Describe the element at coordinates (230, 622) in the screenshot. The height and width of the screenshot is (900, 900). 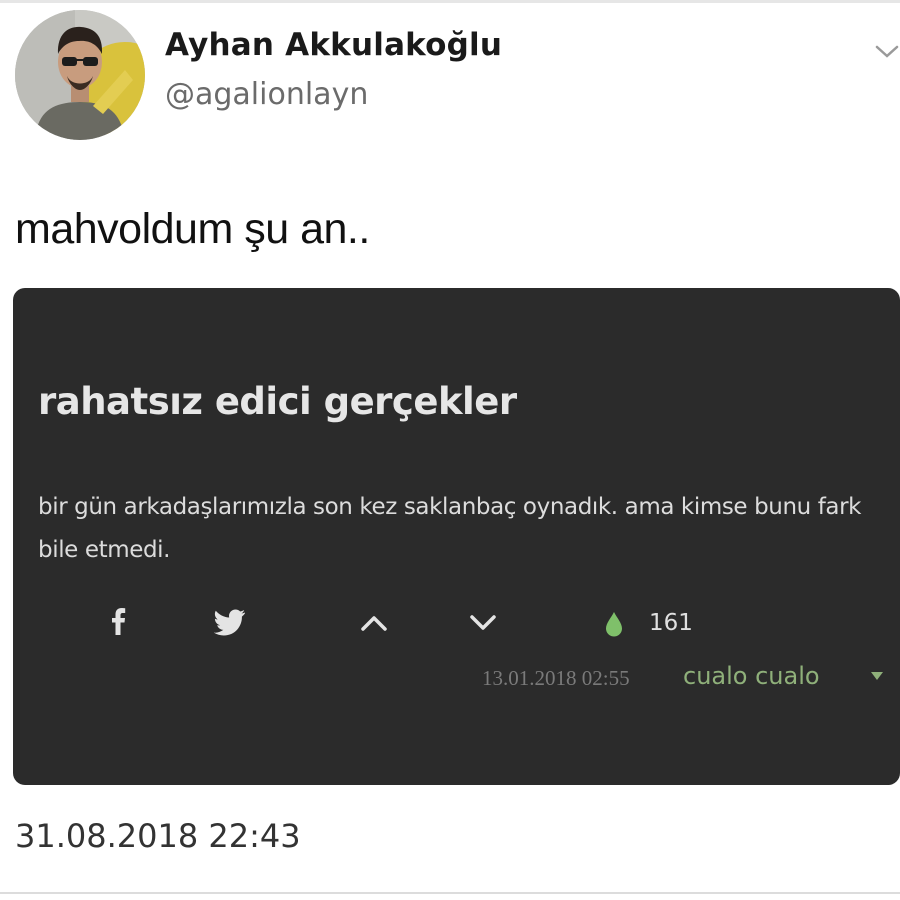
I see `twitter-bird-icon` at that location.